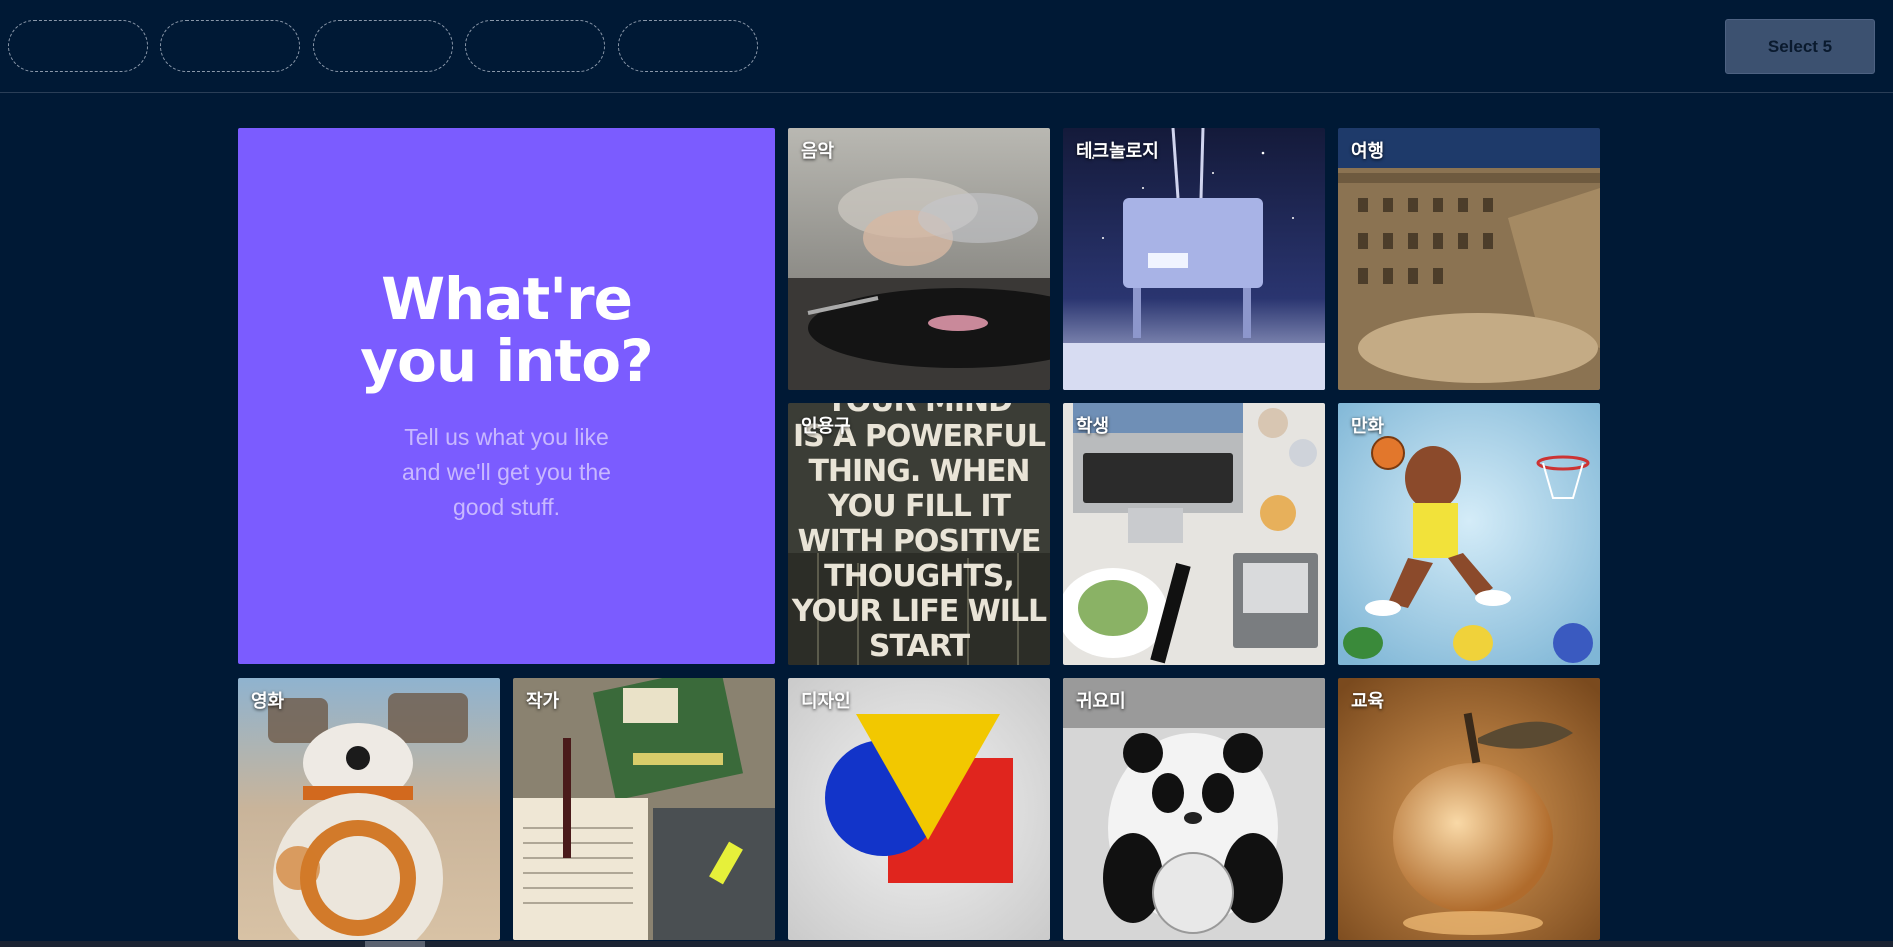 This screenshot has height=947, width=1893. I want to click on topic-tile-writers: 작가, so click(644, 809).